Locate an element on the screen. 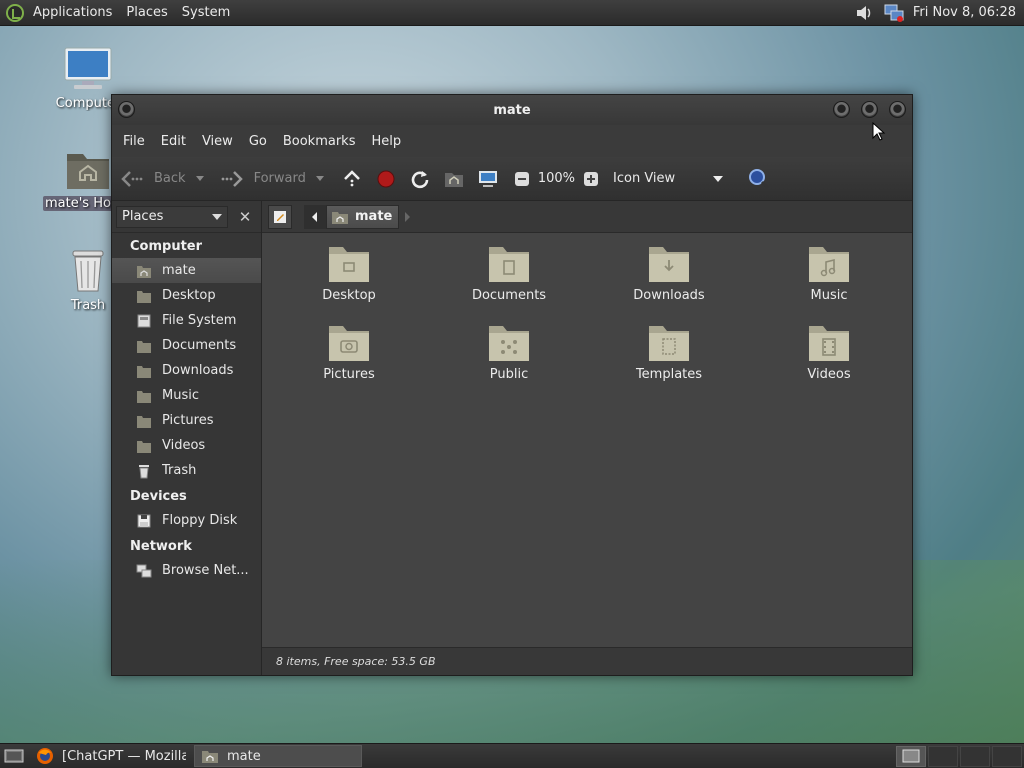  stop-button is located at coordinates (386, 179).